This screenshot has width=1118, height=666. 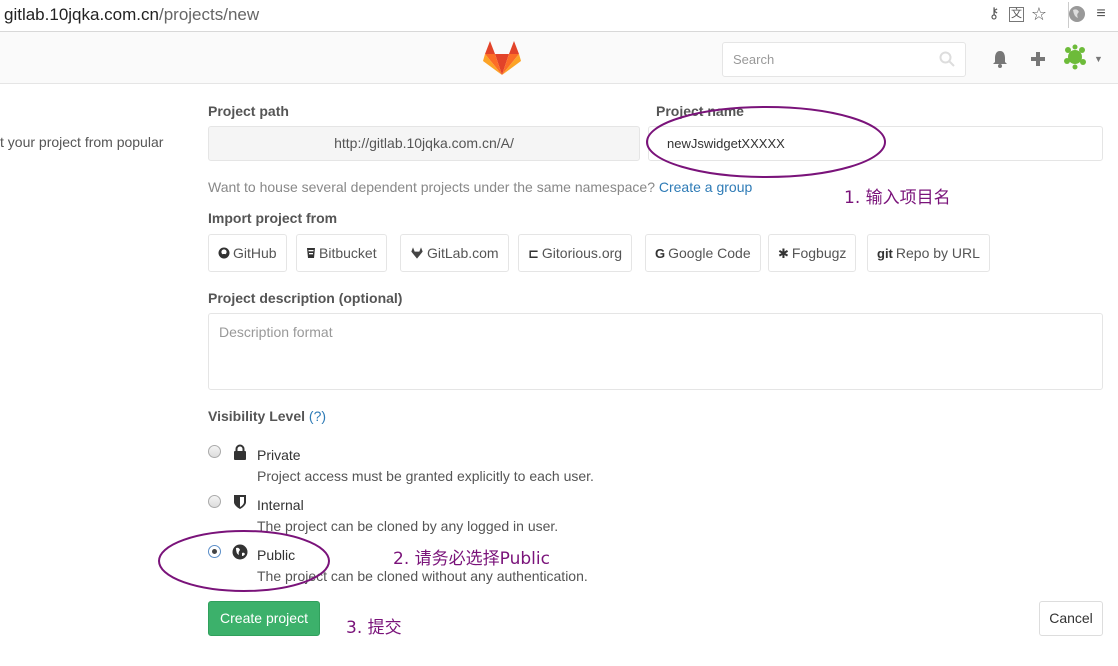 I want to click on radio-public, so click(x=214, y=551).